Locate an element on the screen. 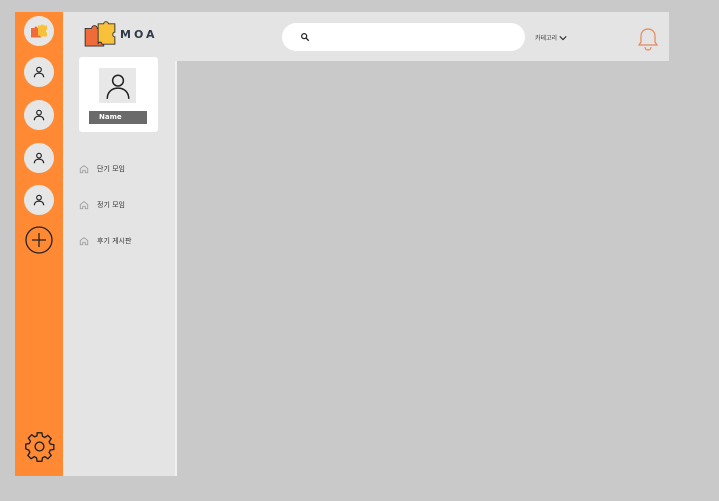 Image resolution: width=719 pixels, height=501 pixels. rail-logo-button is located at coordinates (39, 31).